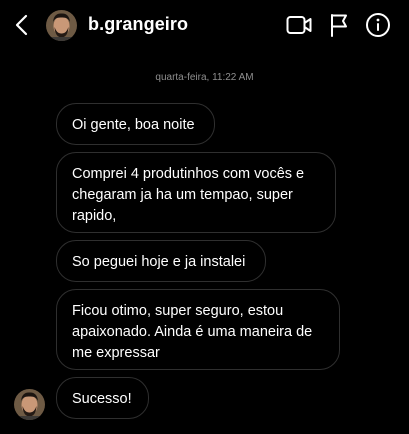 This screenshot has height=434, width=409. Describe the element at coordinates (29, 404) in the screenshot. I see `sender-avatar` at that location.